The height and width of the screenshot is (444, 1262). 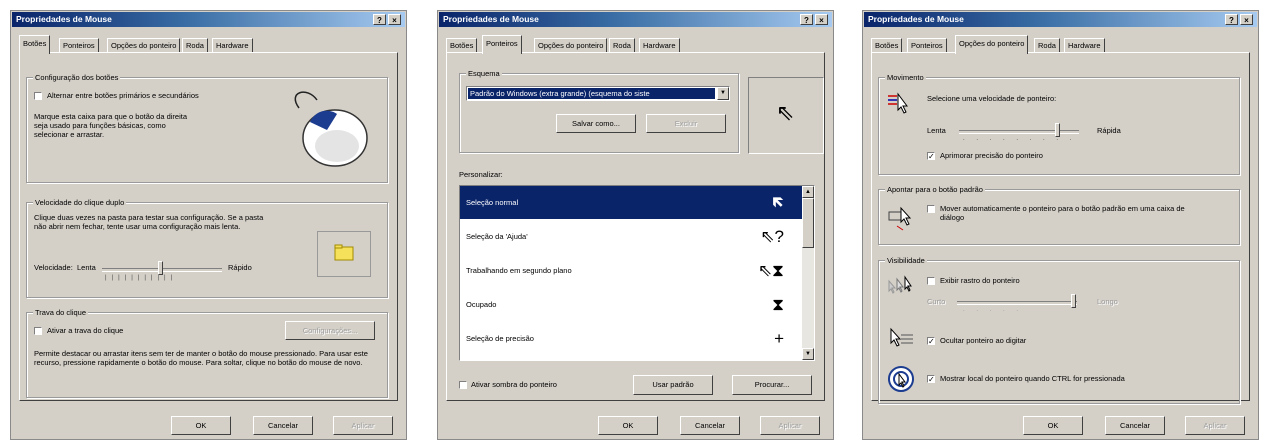 I want to click on cursor-list-item: Trabalhando em segundo plano ⇖⧗, so click(x=631, y=270).